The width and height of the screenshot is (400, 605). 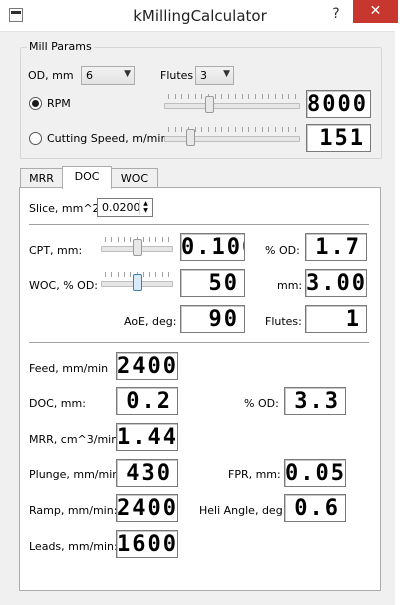 What do you see at coordinates (212, 319) in the screenshot?
I see `aoe-display: 90` at bounding box center [212, 319].